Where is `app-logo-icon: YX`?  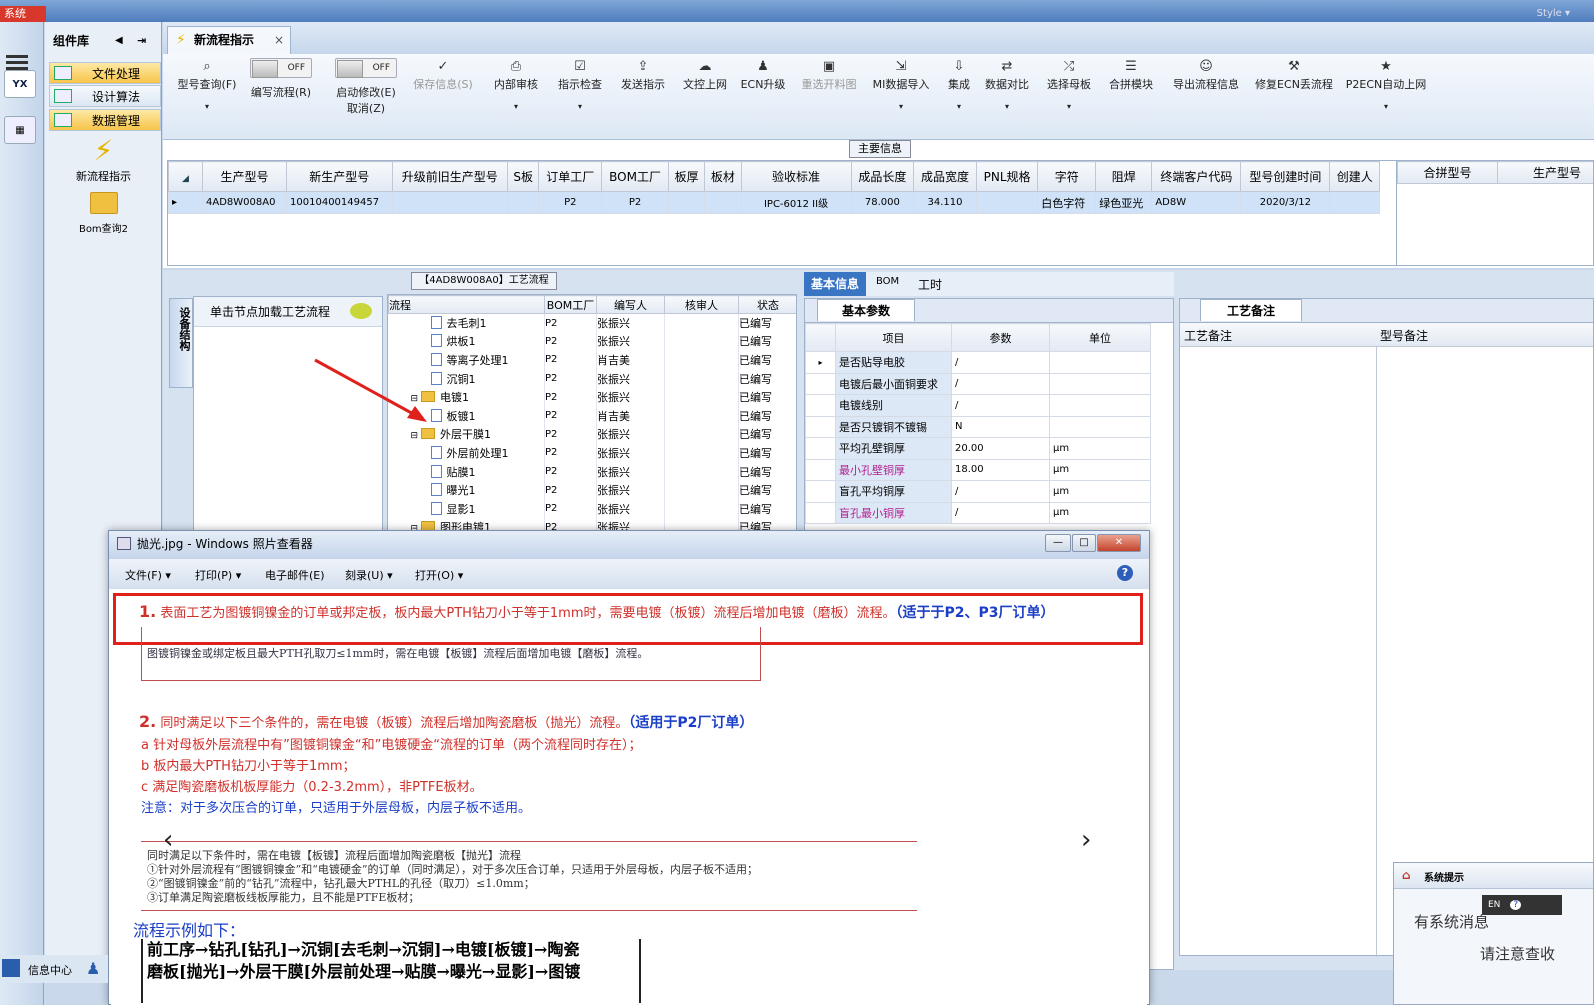
app-logo-icon: YX is located at coordinates (20, 84).